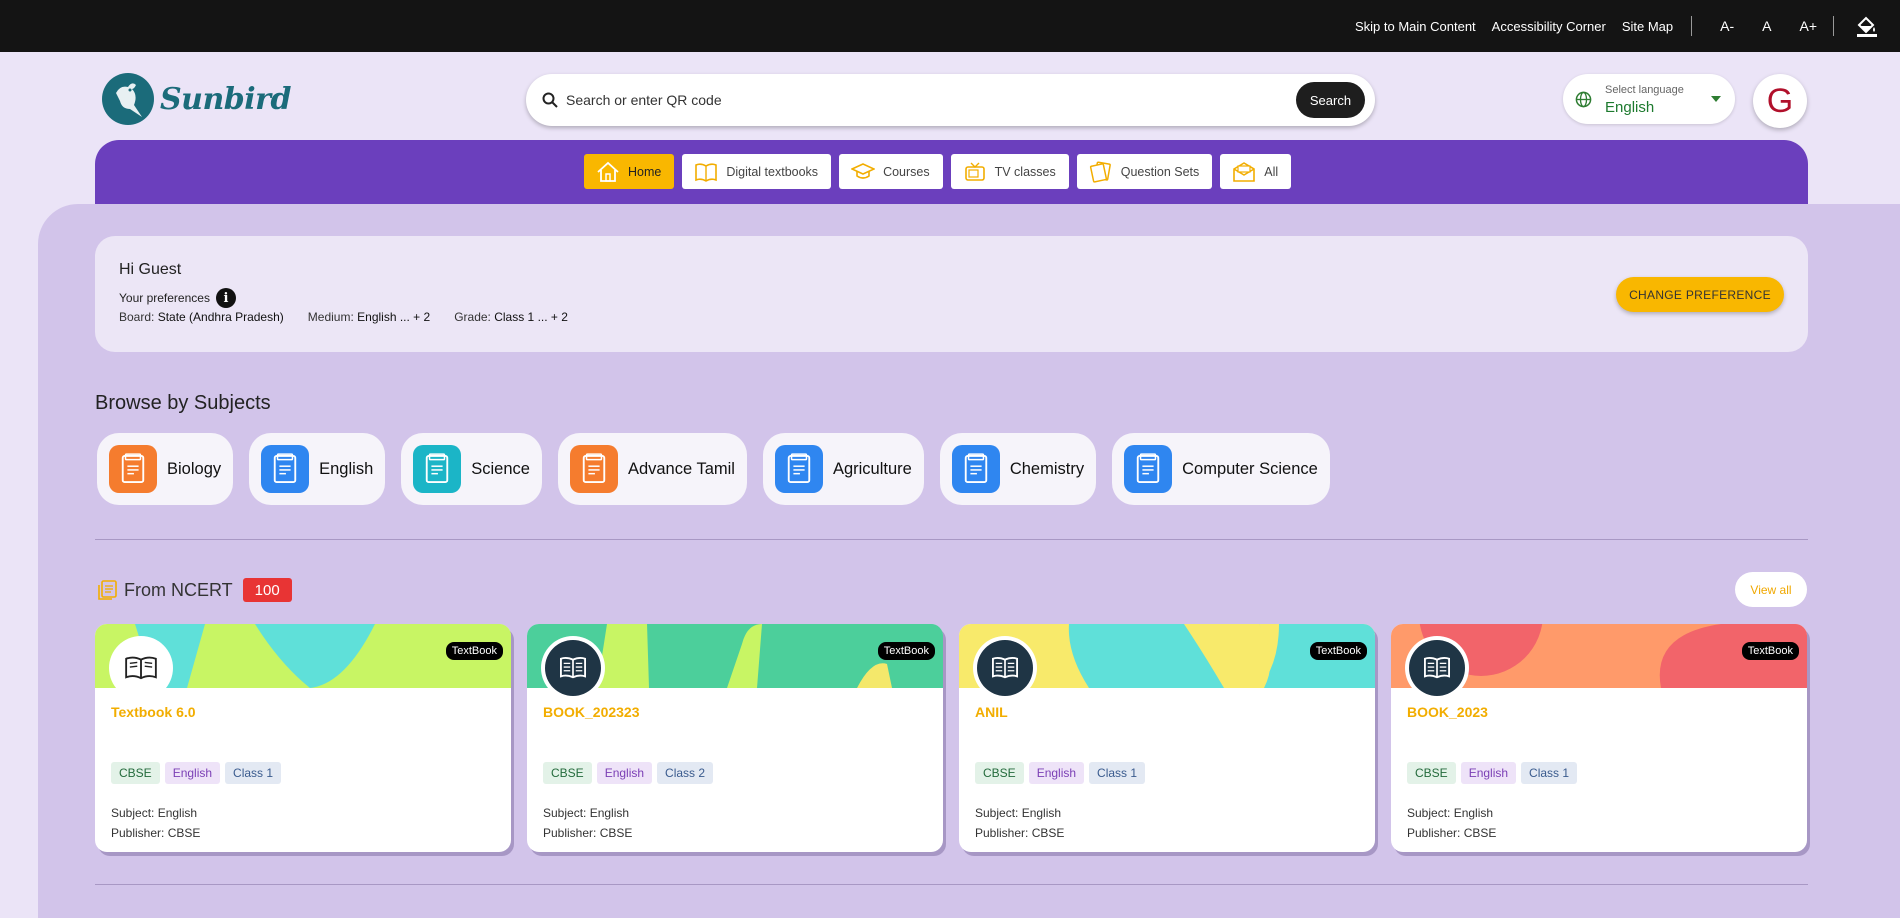  What do you see at coordinates (1647, 26) in the screenshot?
I see `site-map-link: Site Map` at bounding box center [1647, 26].